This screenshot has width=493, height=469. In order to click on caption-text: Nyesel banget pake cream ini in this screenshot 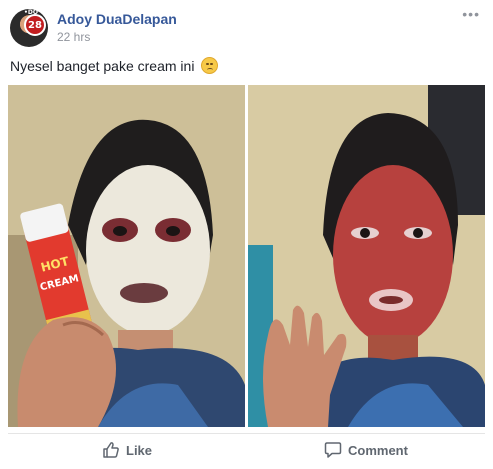, I will do `click(102, 66)`.